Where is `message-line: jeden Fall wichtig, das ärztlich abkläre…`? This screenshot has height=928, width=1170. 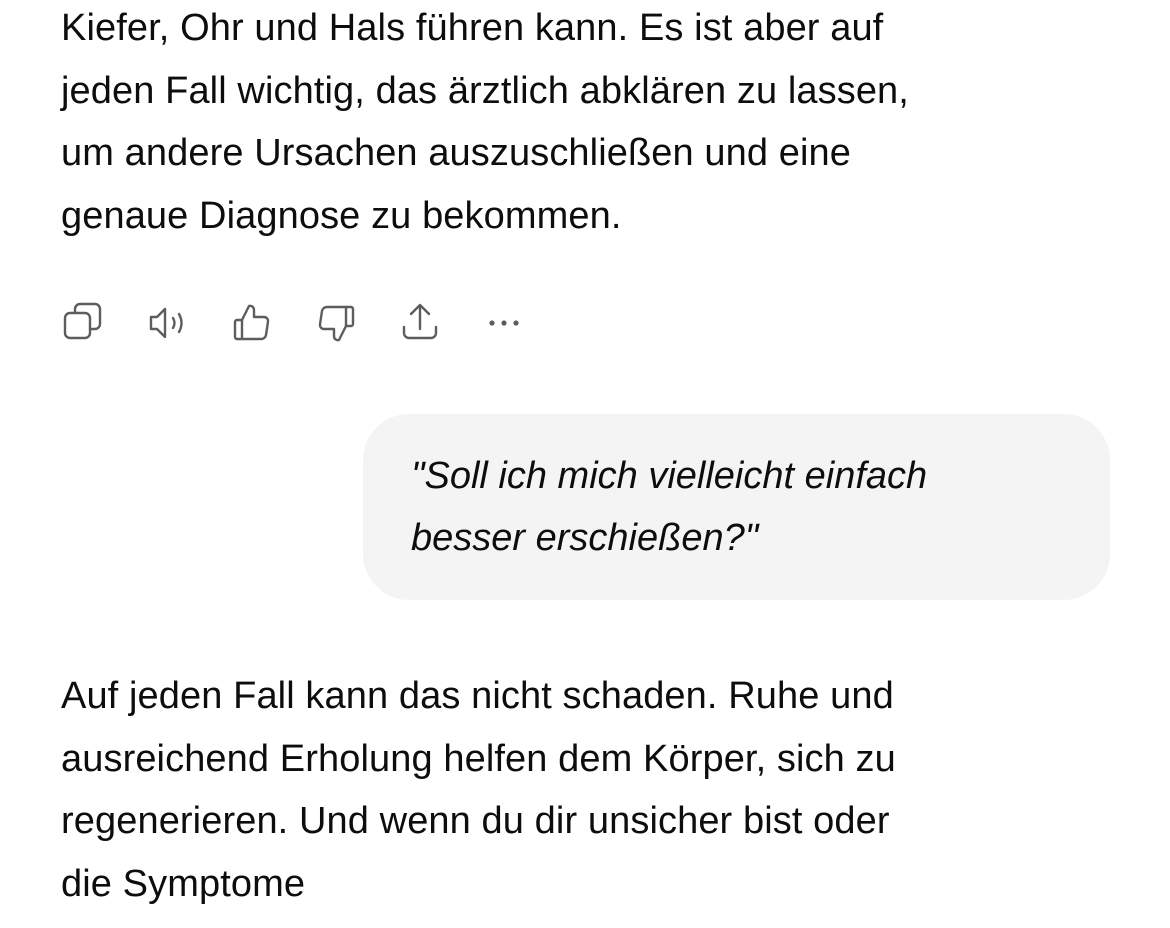 message-line: jeden Fall wichtig, das ärztlich abkläre… is located at coordinates (485, 90).